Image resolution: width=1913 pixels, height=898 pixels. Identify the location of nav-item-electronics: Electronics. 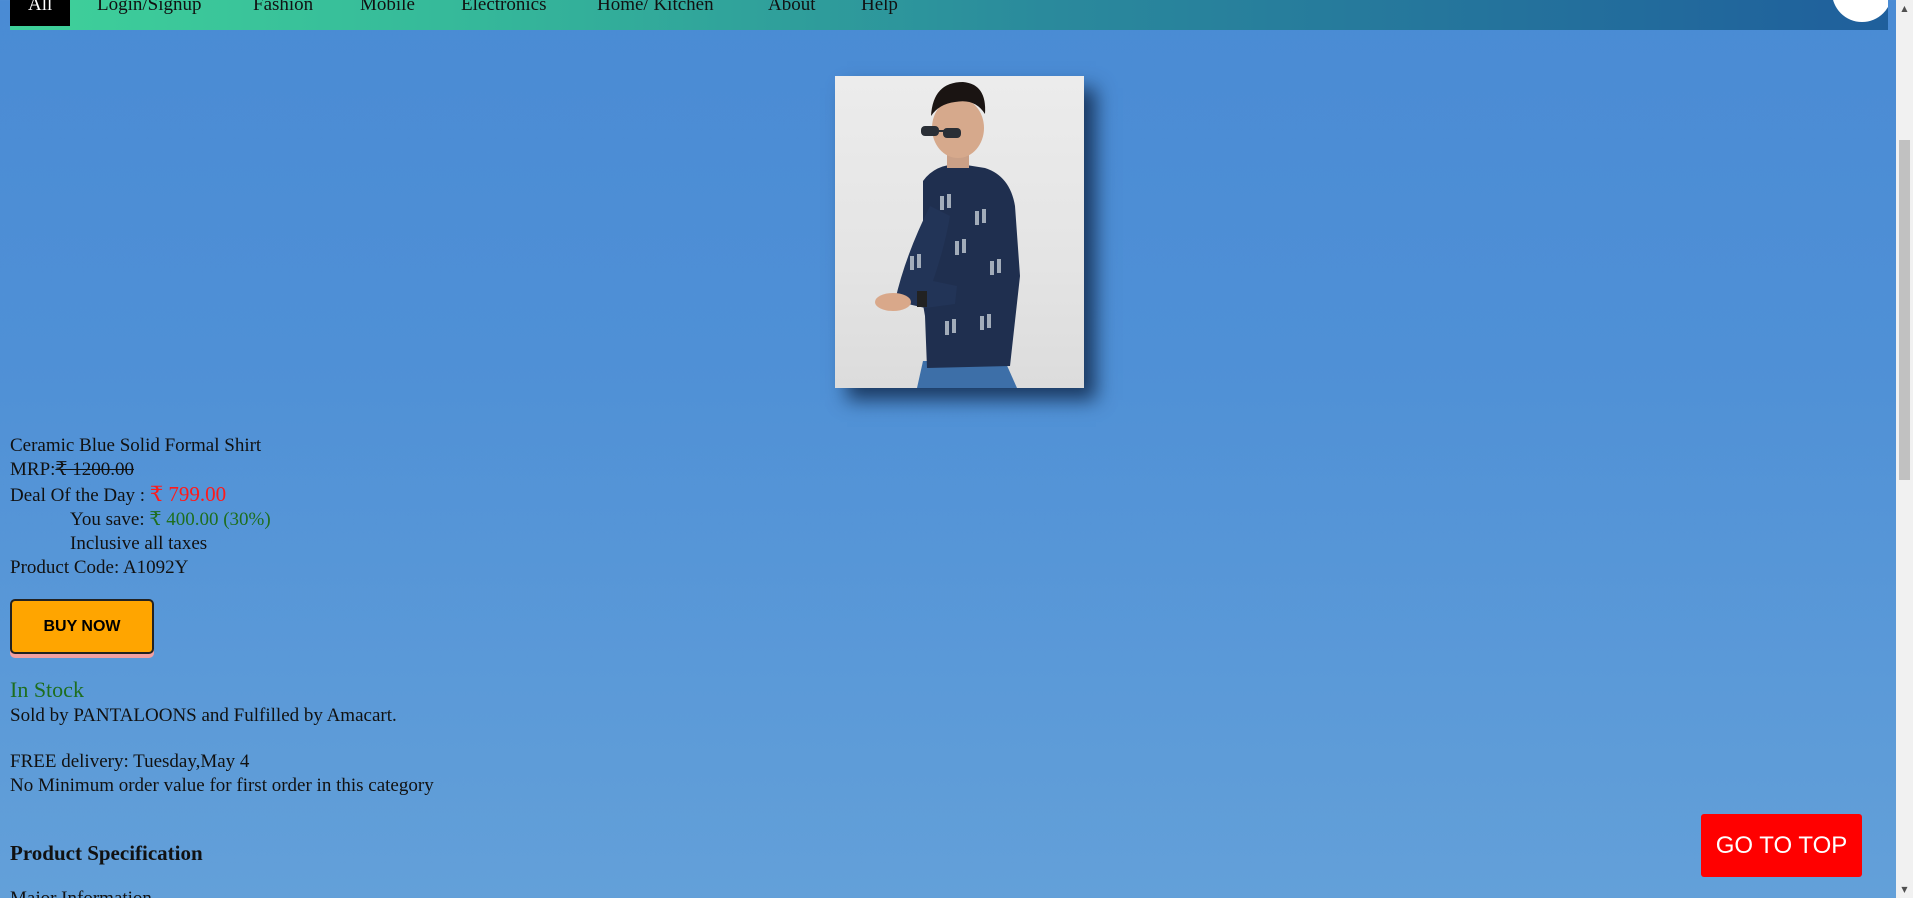
(503, 13).